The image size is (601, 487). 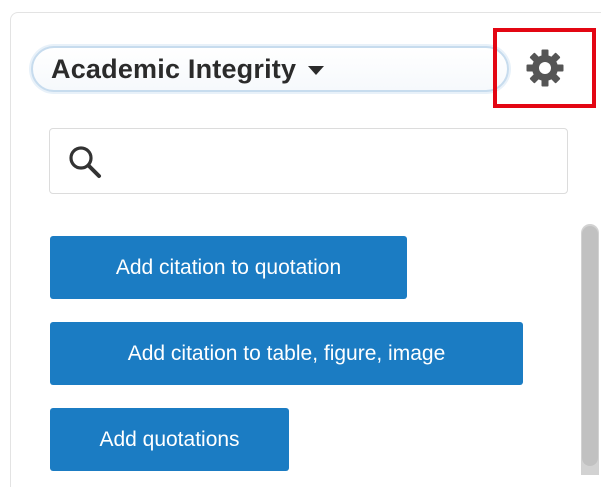 I want to click on search-box, so click(x=308, y=161).